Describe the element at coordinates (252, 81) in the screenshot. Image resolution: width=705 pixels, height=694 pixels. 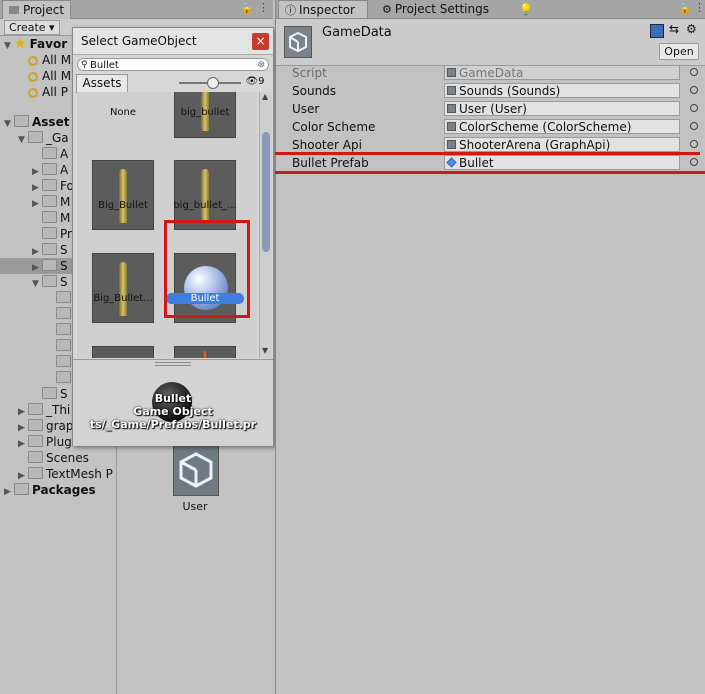
I see `eye-slash-icon: 👁` at that location.